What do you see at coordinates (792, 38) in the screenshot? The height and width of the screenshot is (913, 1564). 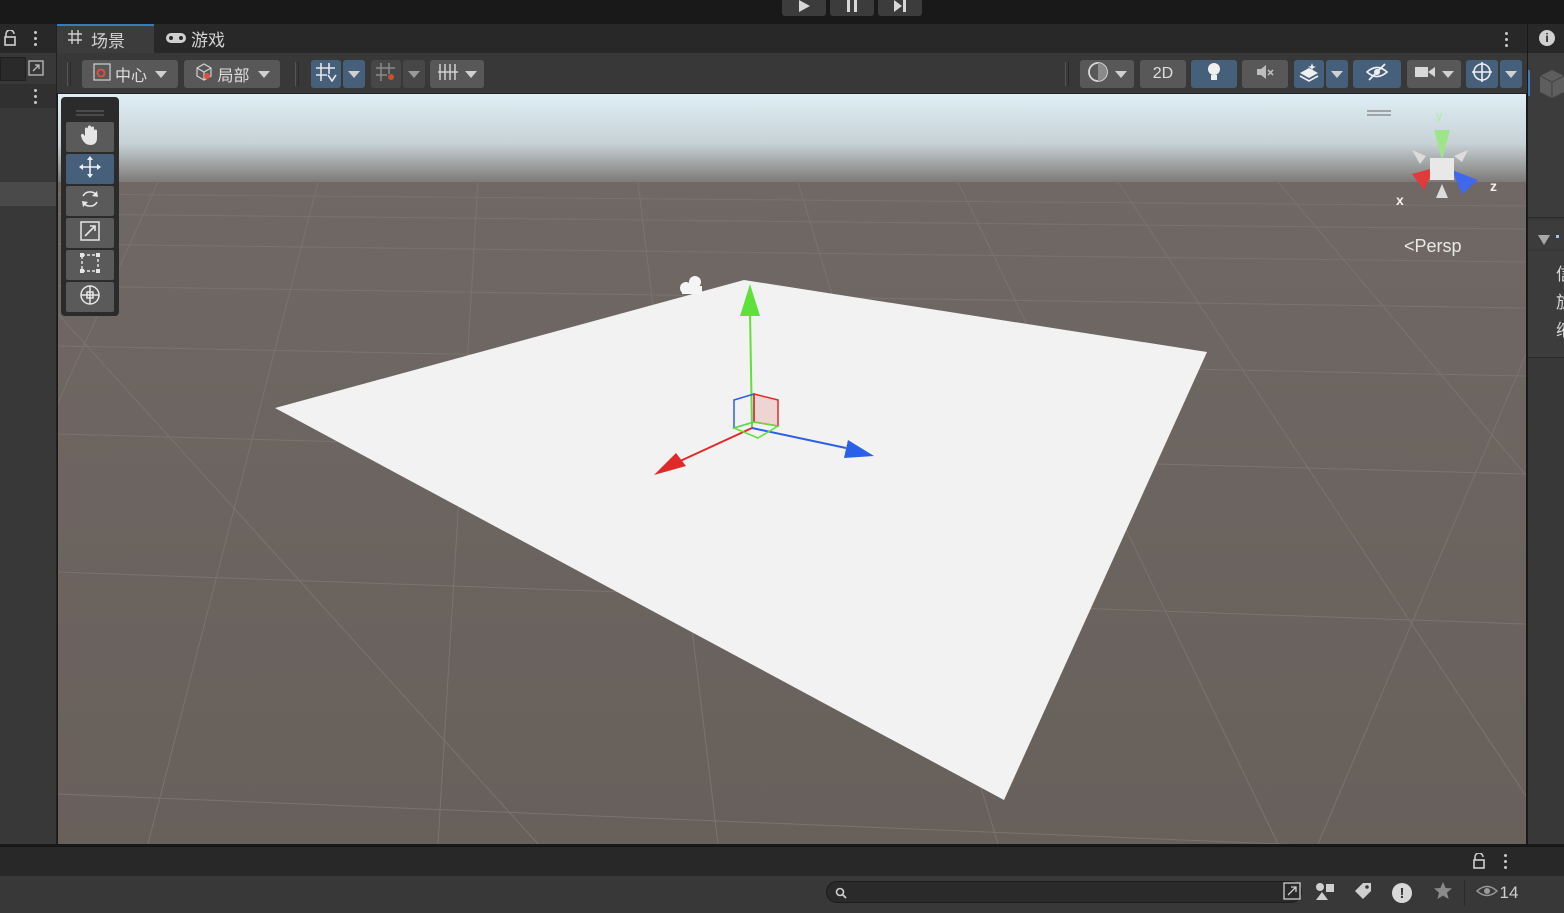 I see `scene-tab-bar: 场景 游戏` at bounding box center [792, 38].